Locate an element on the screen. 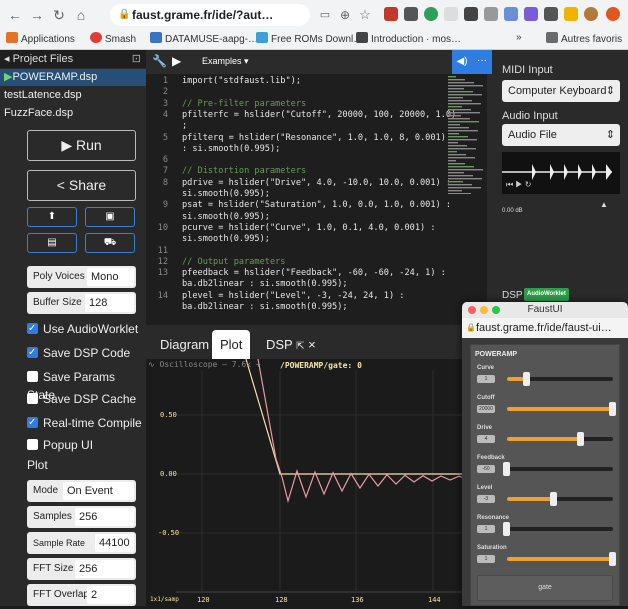 This screenshot has width=628, height=609. plot-mode-value: On Event is located at coordinates (98, 491).